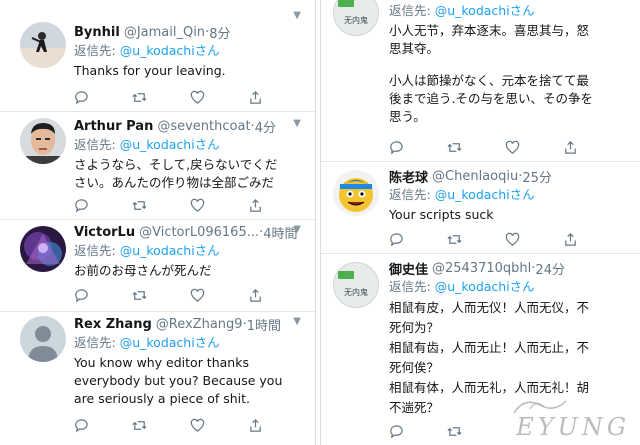 The height and width of the screenshot is (445, 640). Describe the element at coordinates (162, 398) in the screenshot. I see `tweet-line: are seriously a piece of shit.` at that location.